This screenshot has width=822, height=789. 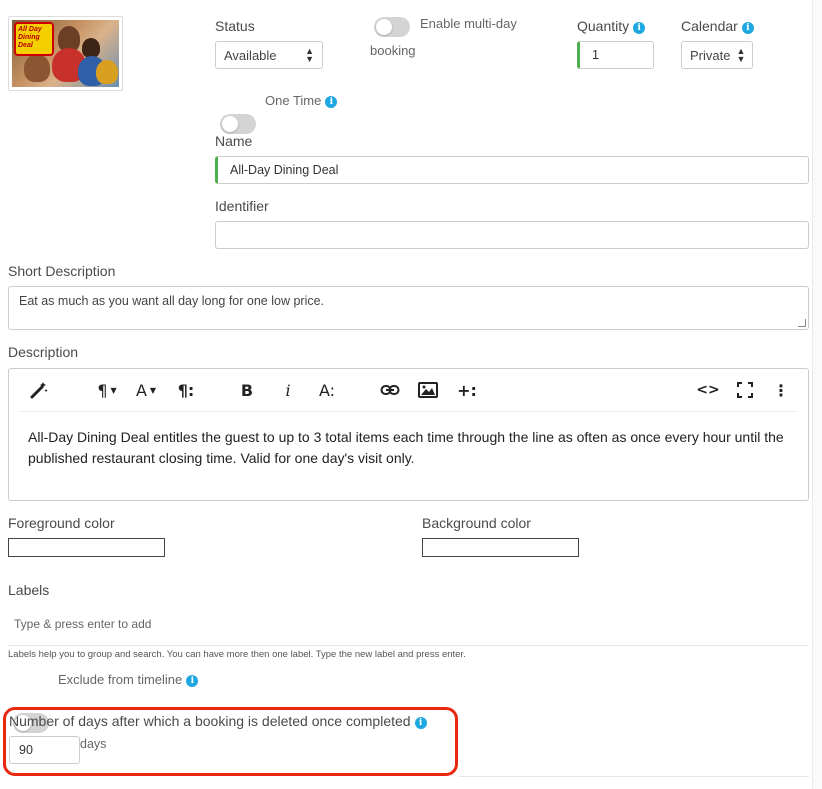 I want to click on fullscreen-icon, so click(x=745, y=390).